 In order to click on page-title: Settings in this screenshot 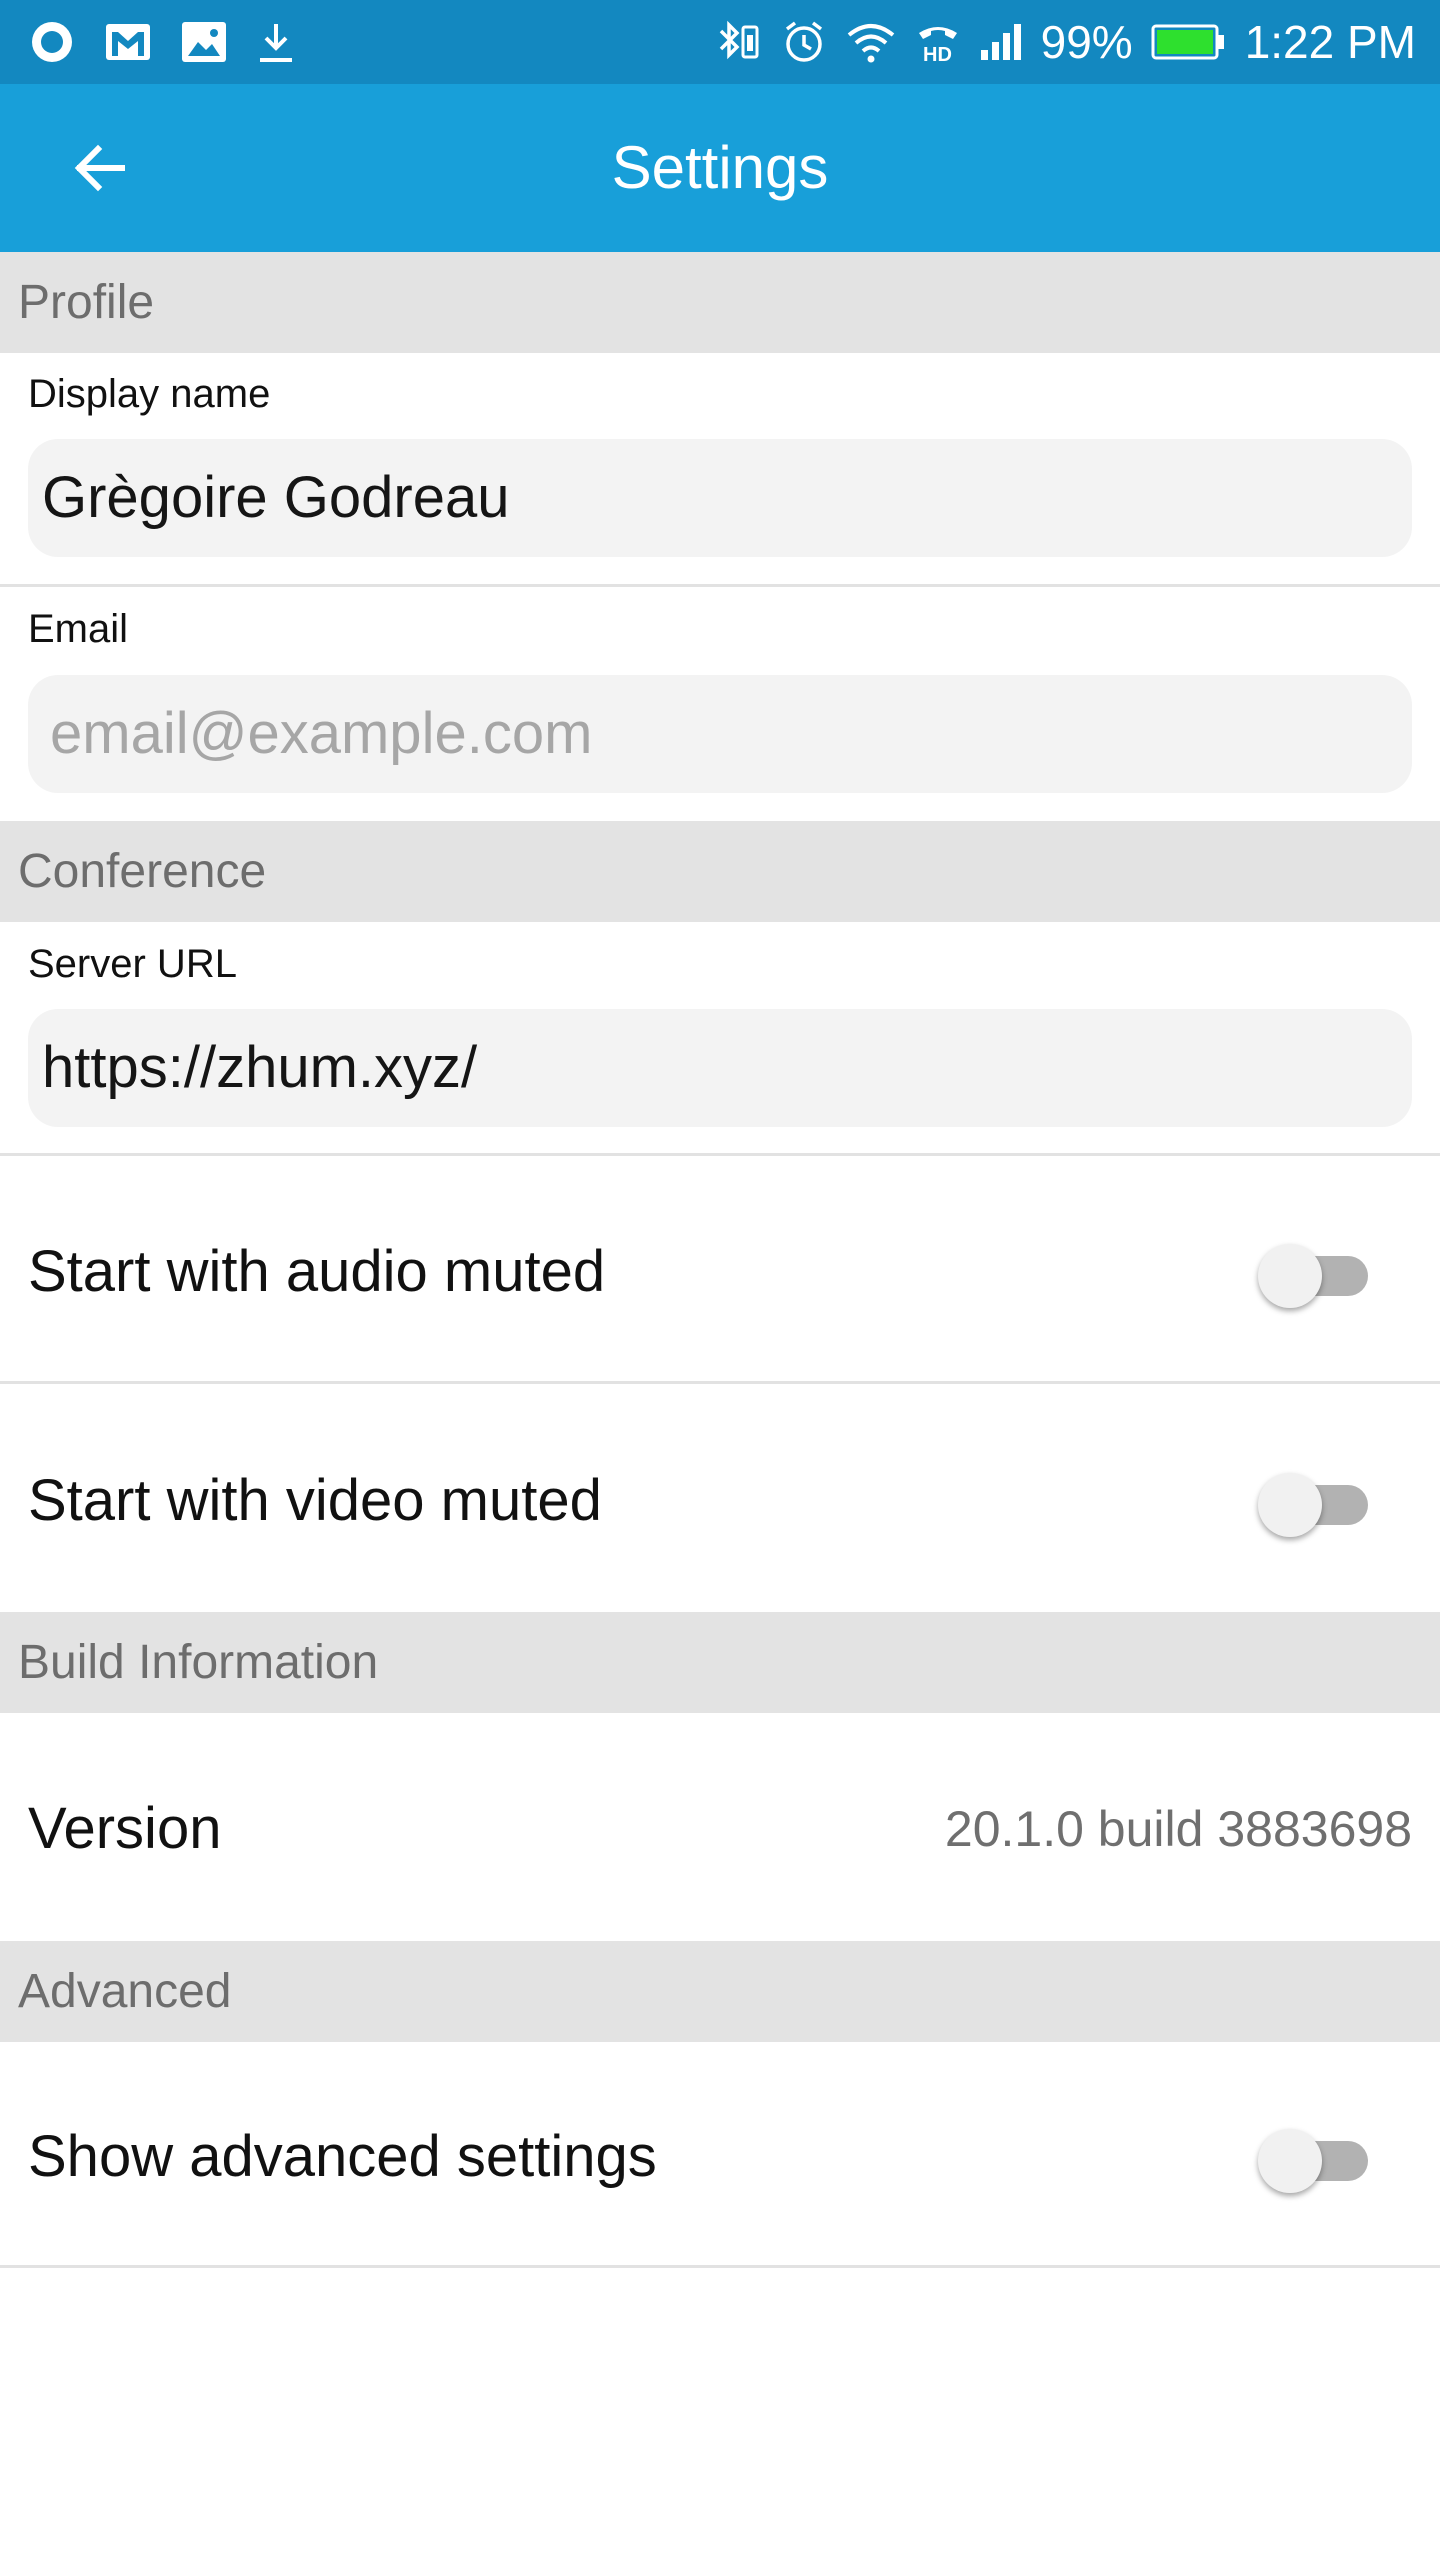, I will do `click(720, 167)`.